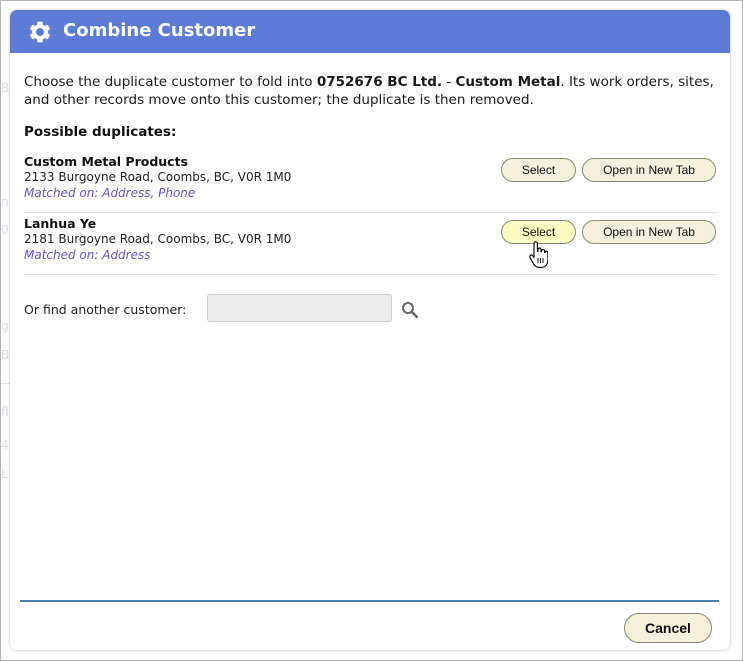 The width and height of the screenshot is (743, 661). What do you see at coordinates (538, 254) in the screenshot?
I see `hand-pointer-icon` at bounding box center [538, 254].